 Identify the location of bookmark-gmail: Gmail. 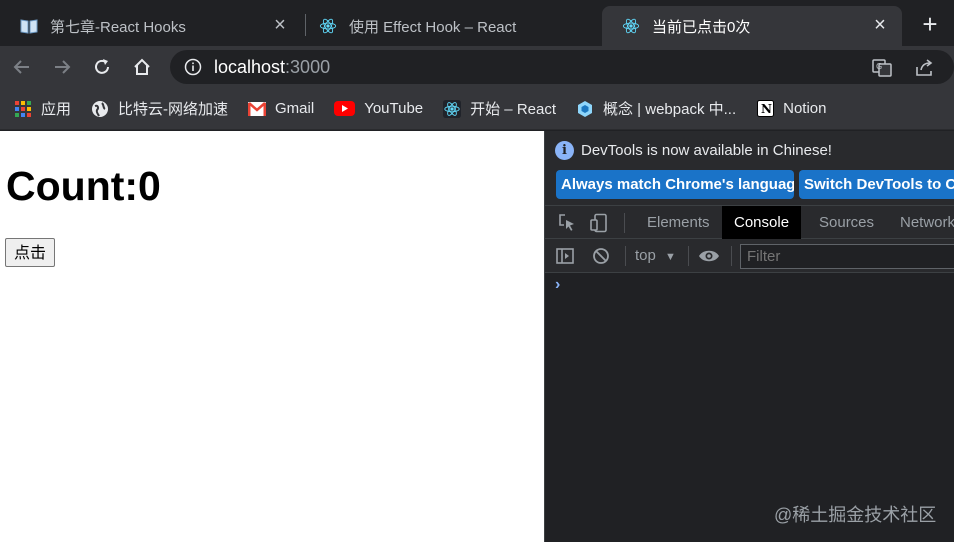
(281, 109).